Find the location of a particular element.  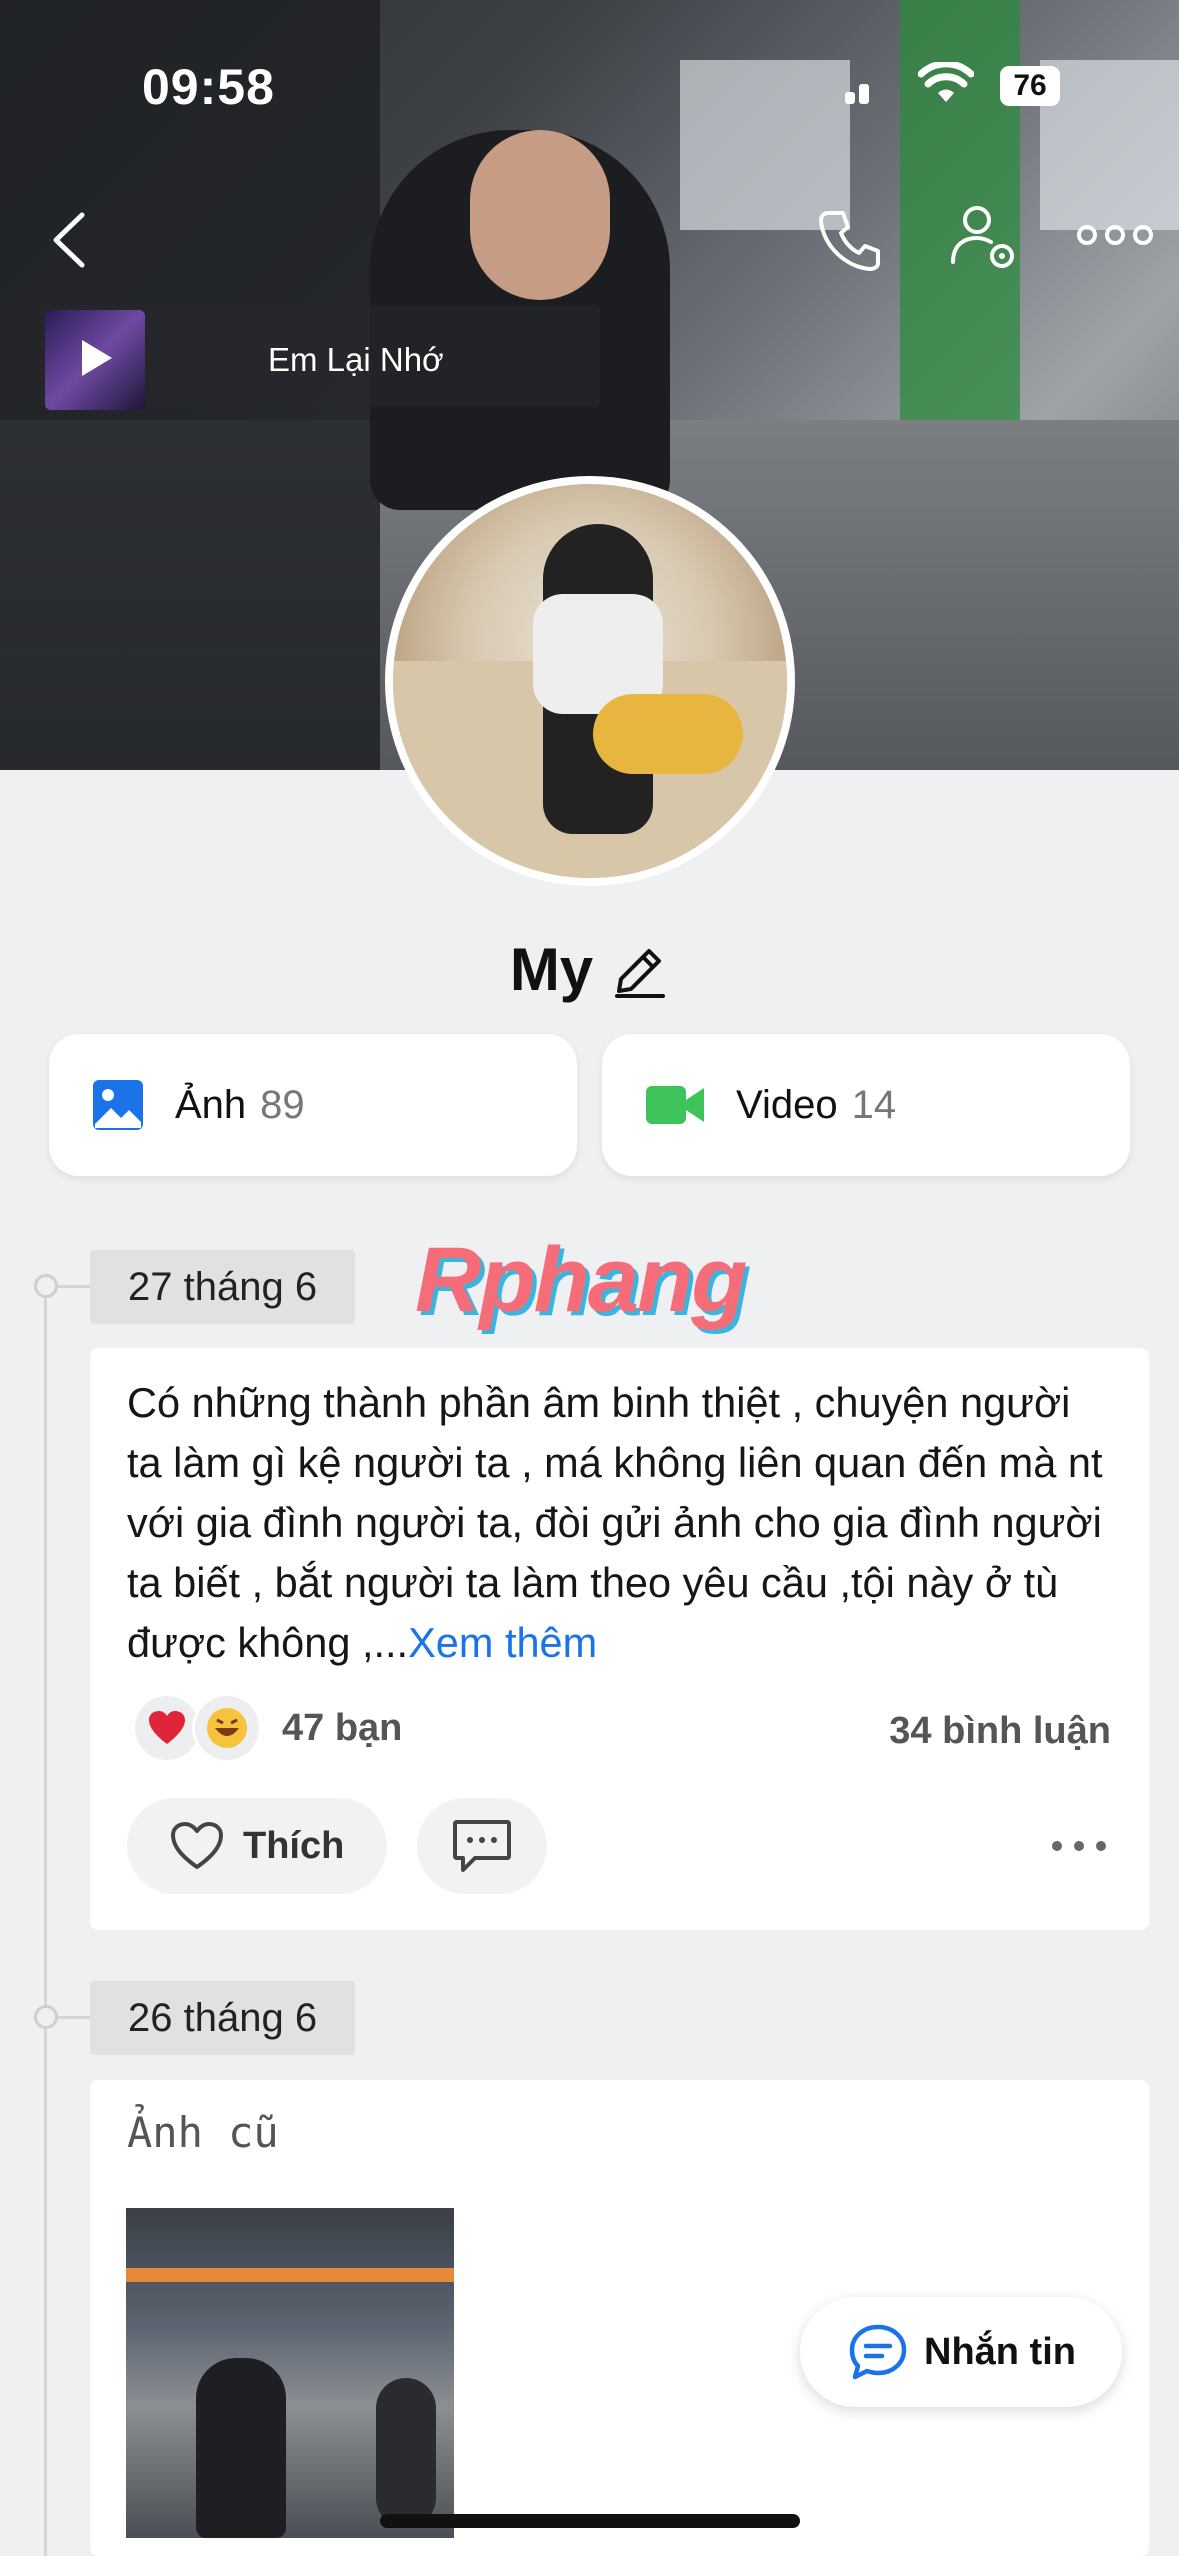

play-icon is located at coordinates (97, 358).